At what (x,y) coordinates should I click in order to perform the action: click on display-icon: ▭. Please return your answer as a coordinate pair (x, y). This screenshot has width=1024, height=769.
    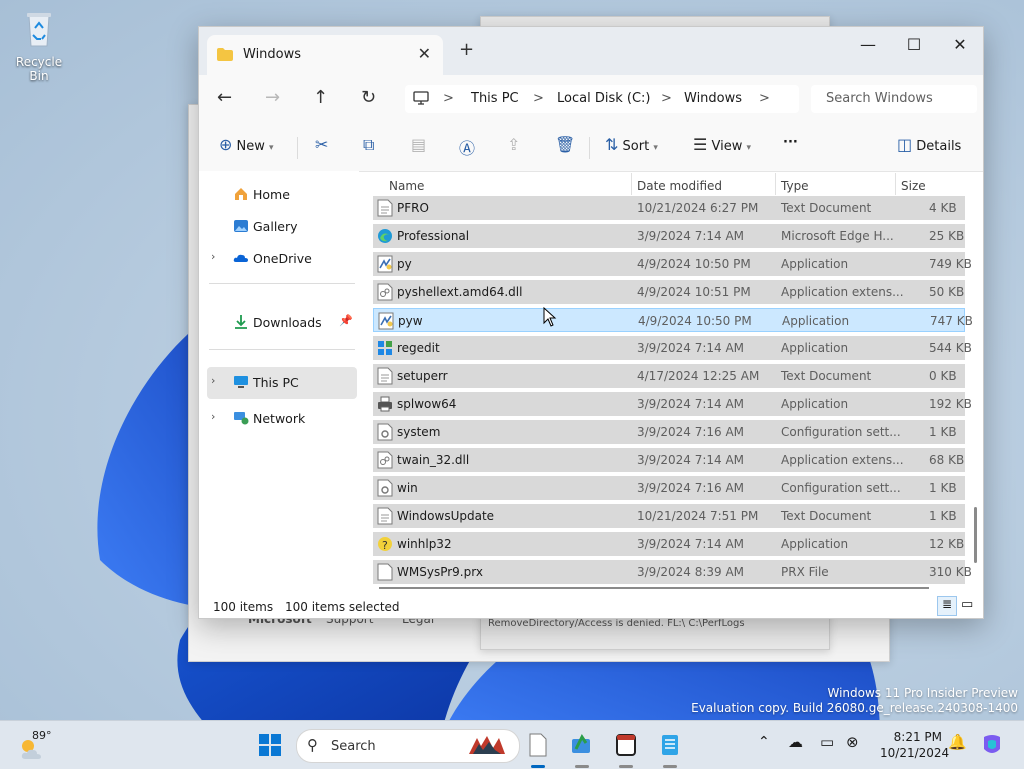
    Looking at the image, I should click on (827, 742).